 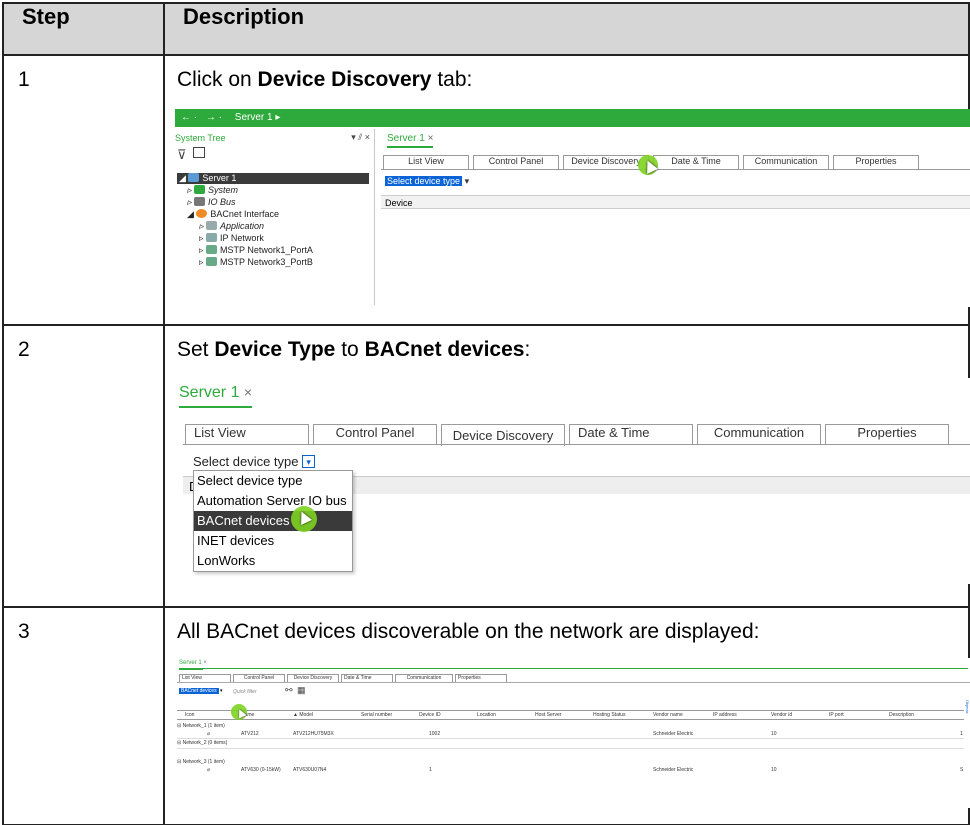 What do you see at coordinates (548, 715) in the screenshot?
I see `column-host-server: Host Server` at bounding box center [548, 715].